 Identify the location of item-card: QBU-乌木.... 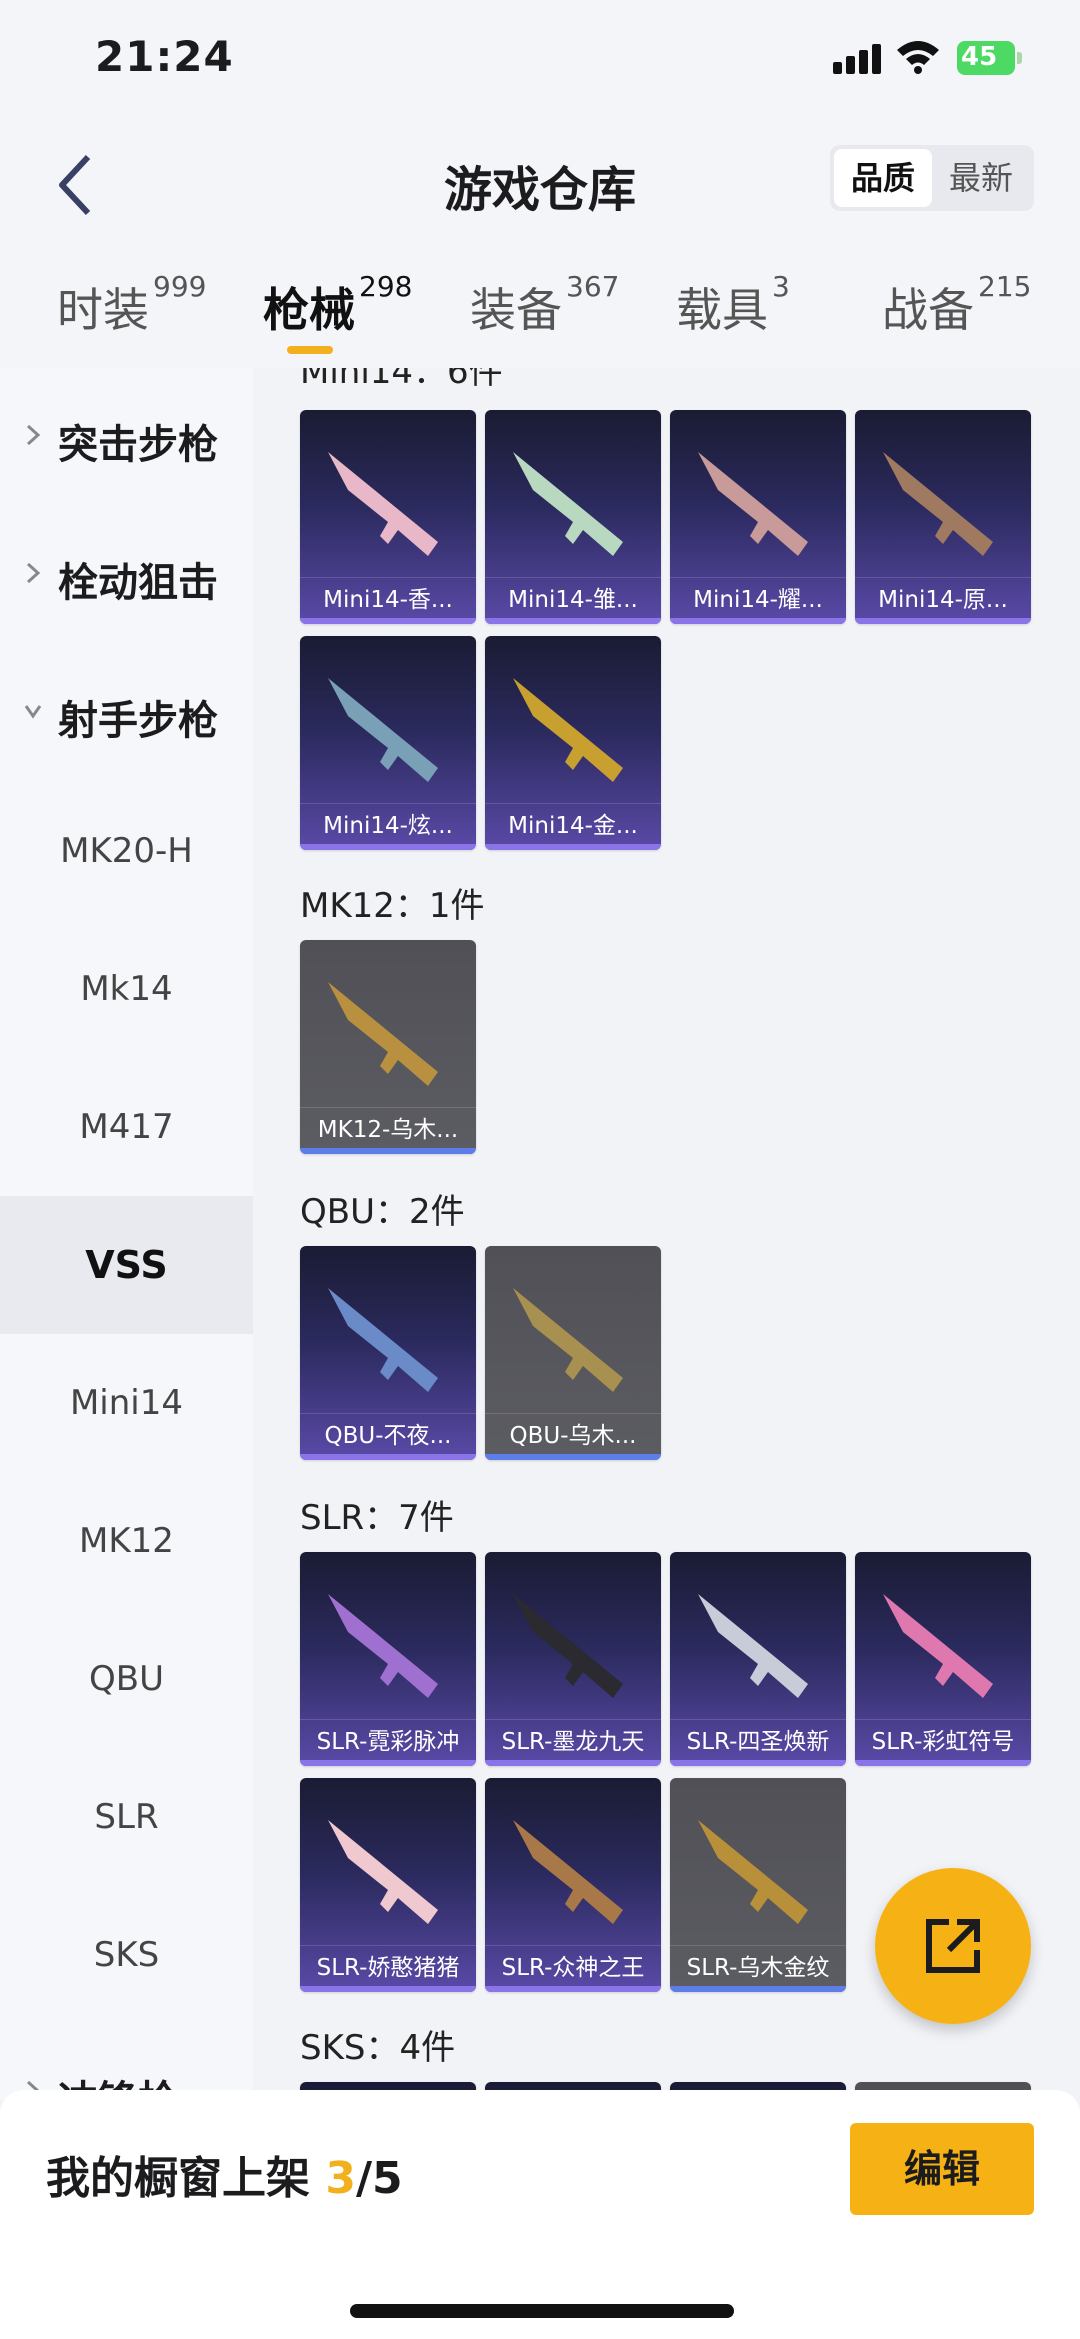
(573, 1353).